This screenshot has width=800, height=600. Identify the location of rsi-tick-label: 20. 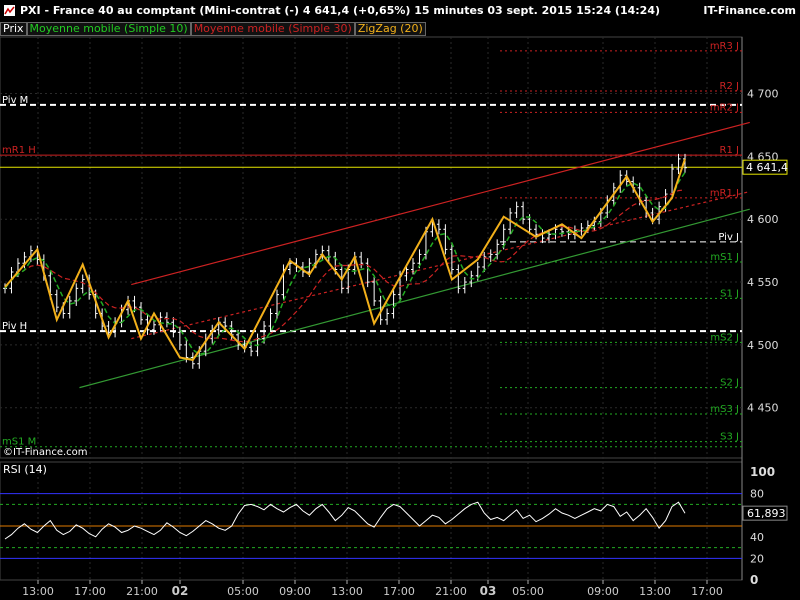
(757, 558).